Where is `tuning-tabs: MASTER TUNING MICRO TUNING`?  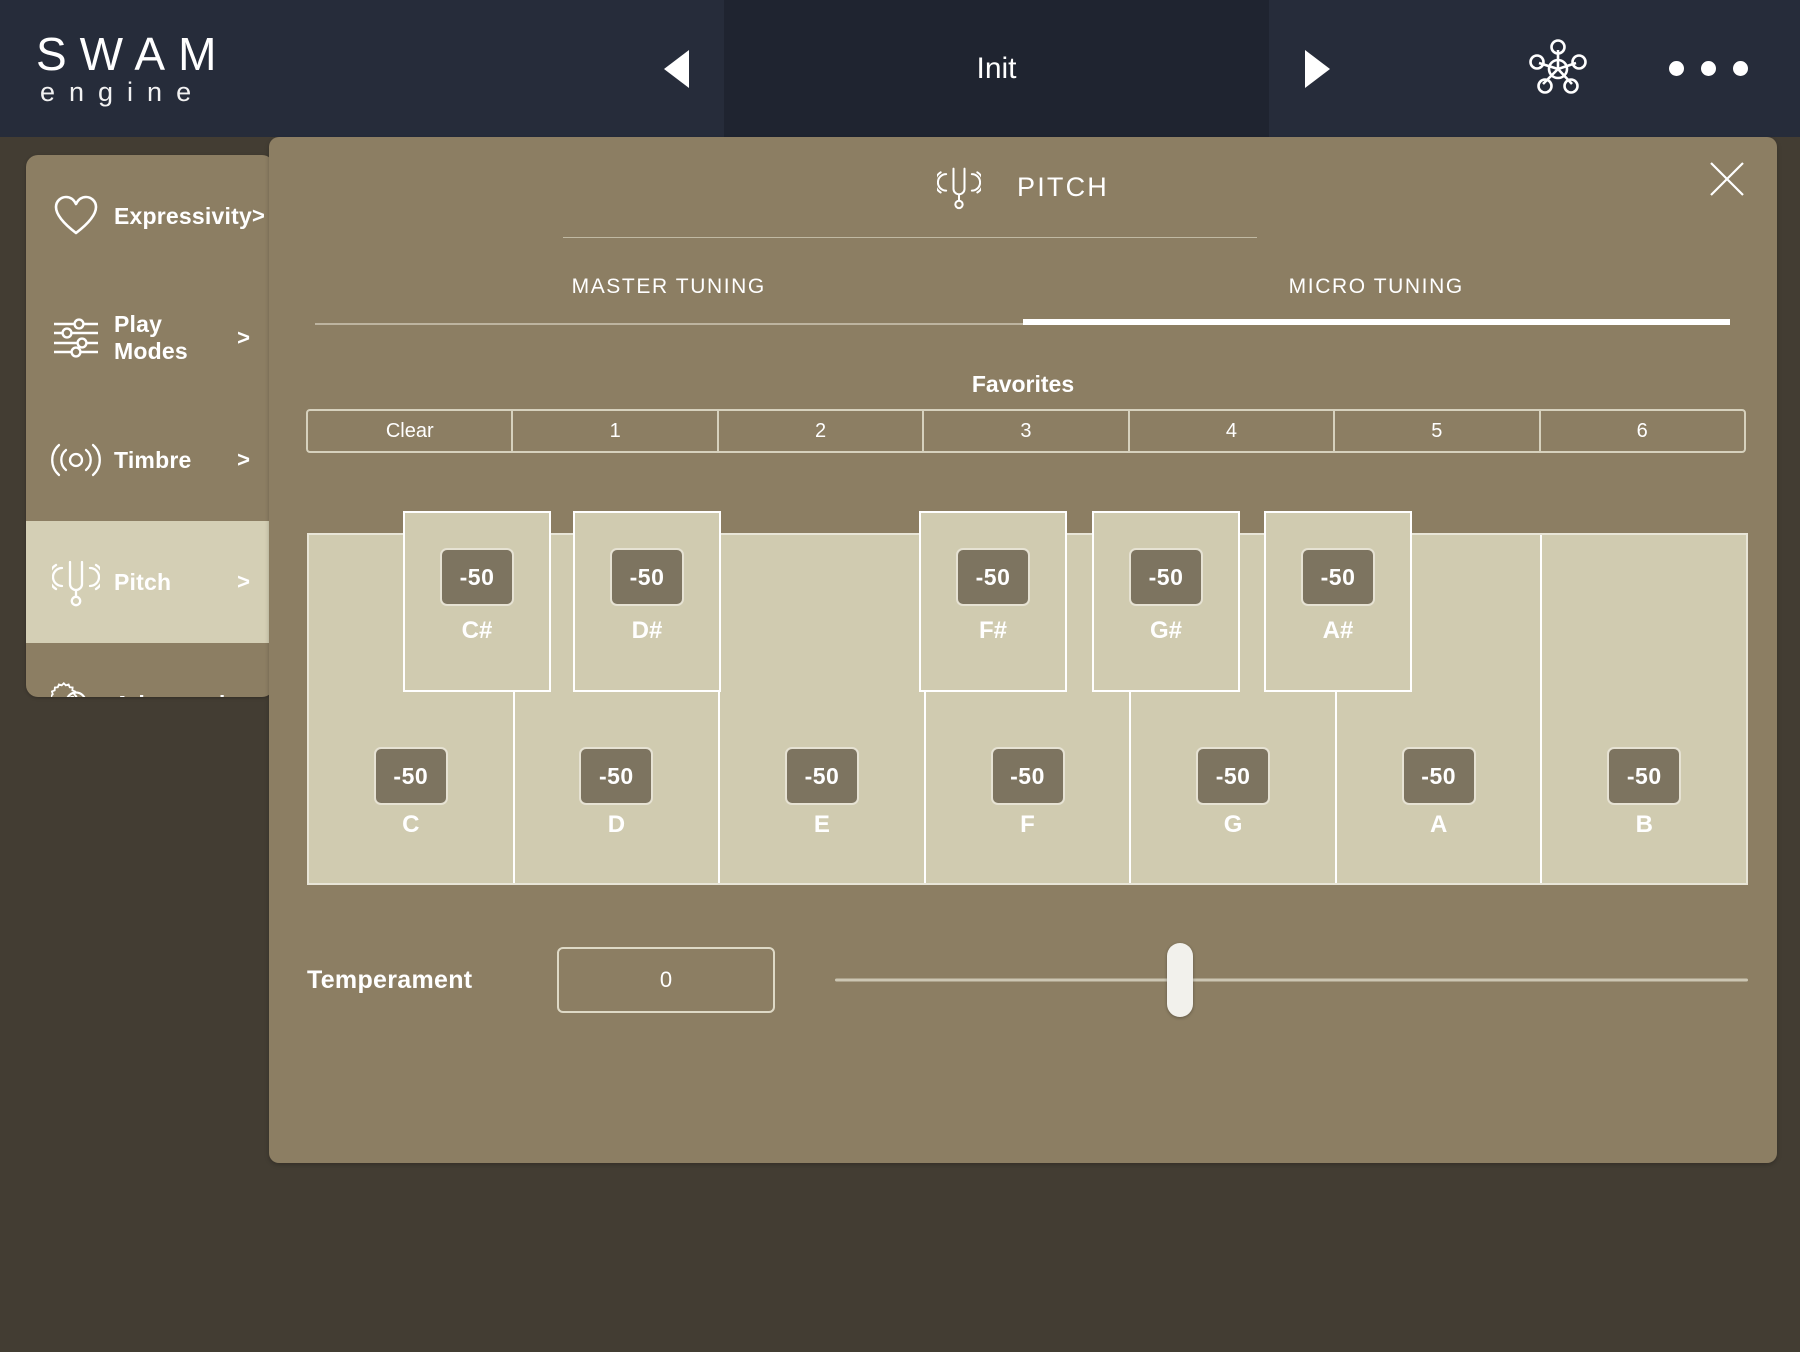 tuning-tabs: MASTER TUNING MICRO TUNING is located at coordinates (1022, 300).